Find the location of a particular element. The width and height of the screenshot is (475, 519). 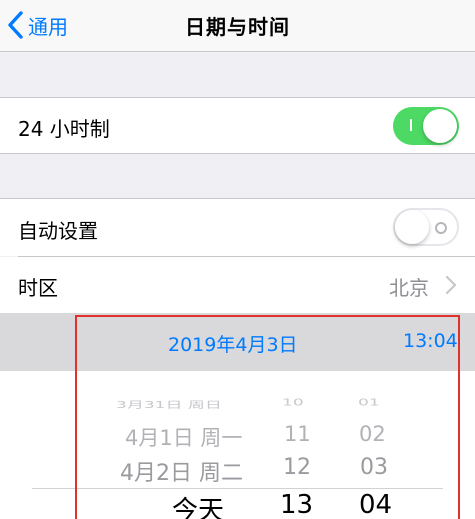

picker-minute-item: 02 is located at coordinates (372, 434).